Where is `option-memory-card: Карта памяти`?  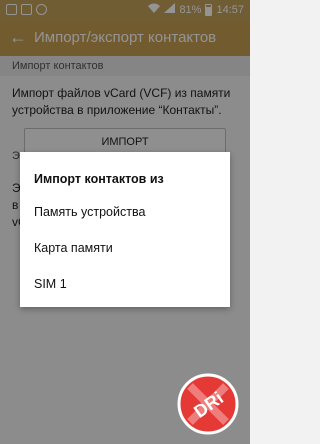 option-memory-card: Карта памяти is located at coordinates (125, 248).